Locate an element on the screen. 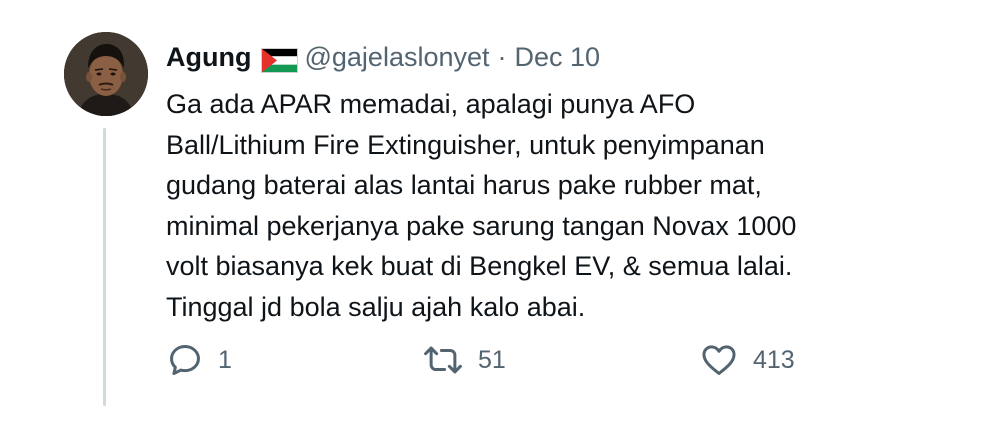 This screenshot has height=421, width=996. palestine-flag-icon is located at coordinates (280, 59).